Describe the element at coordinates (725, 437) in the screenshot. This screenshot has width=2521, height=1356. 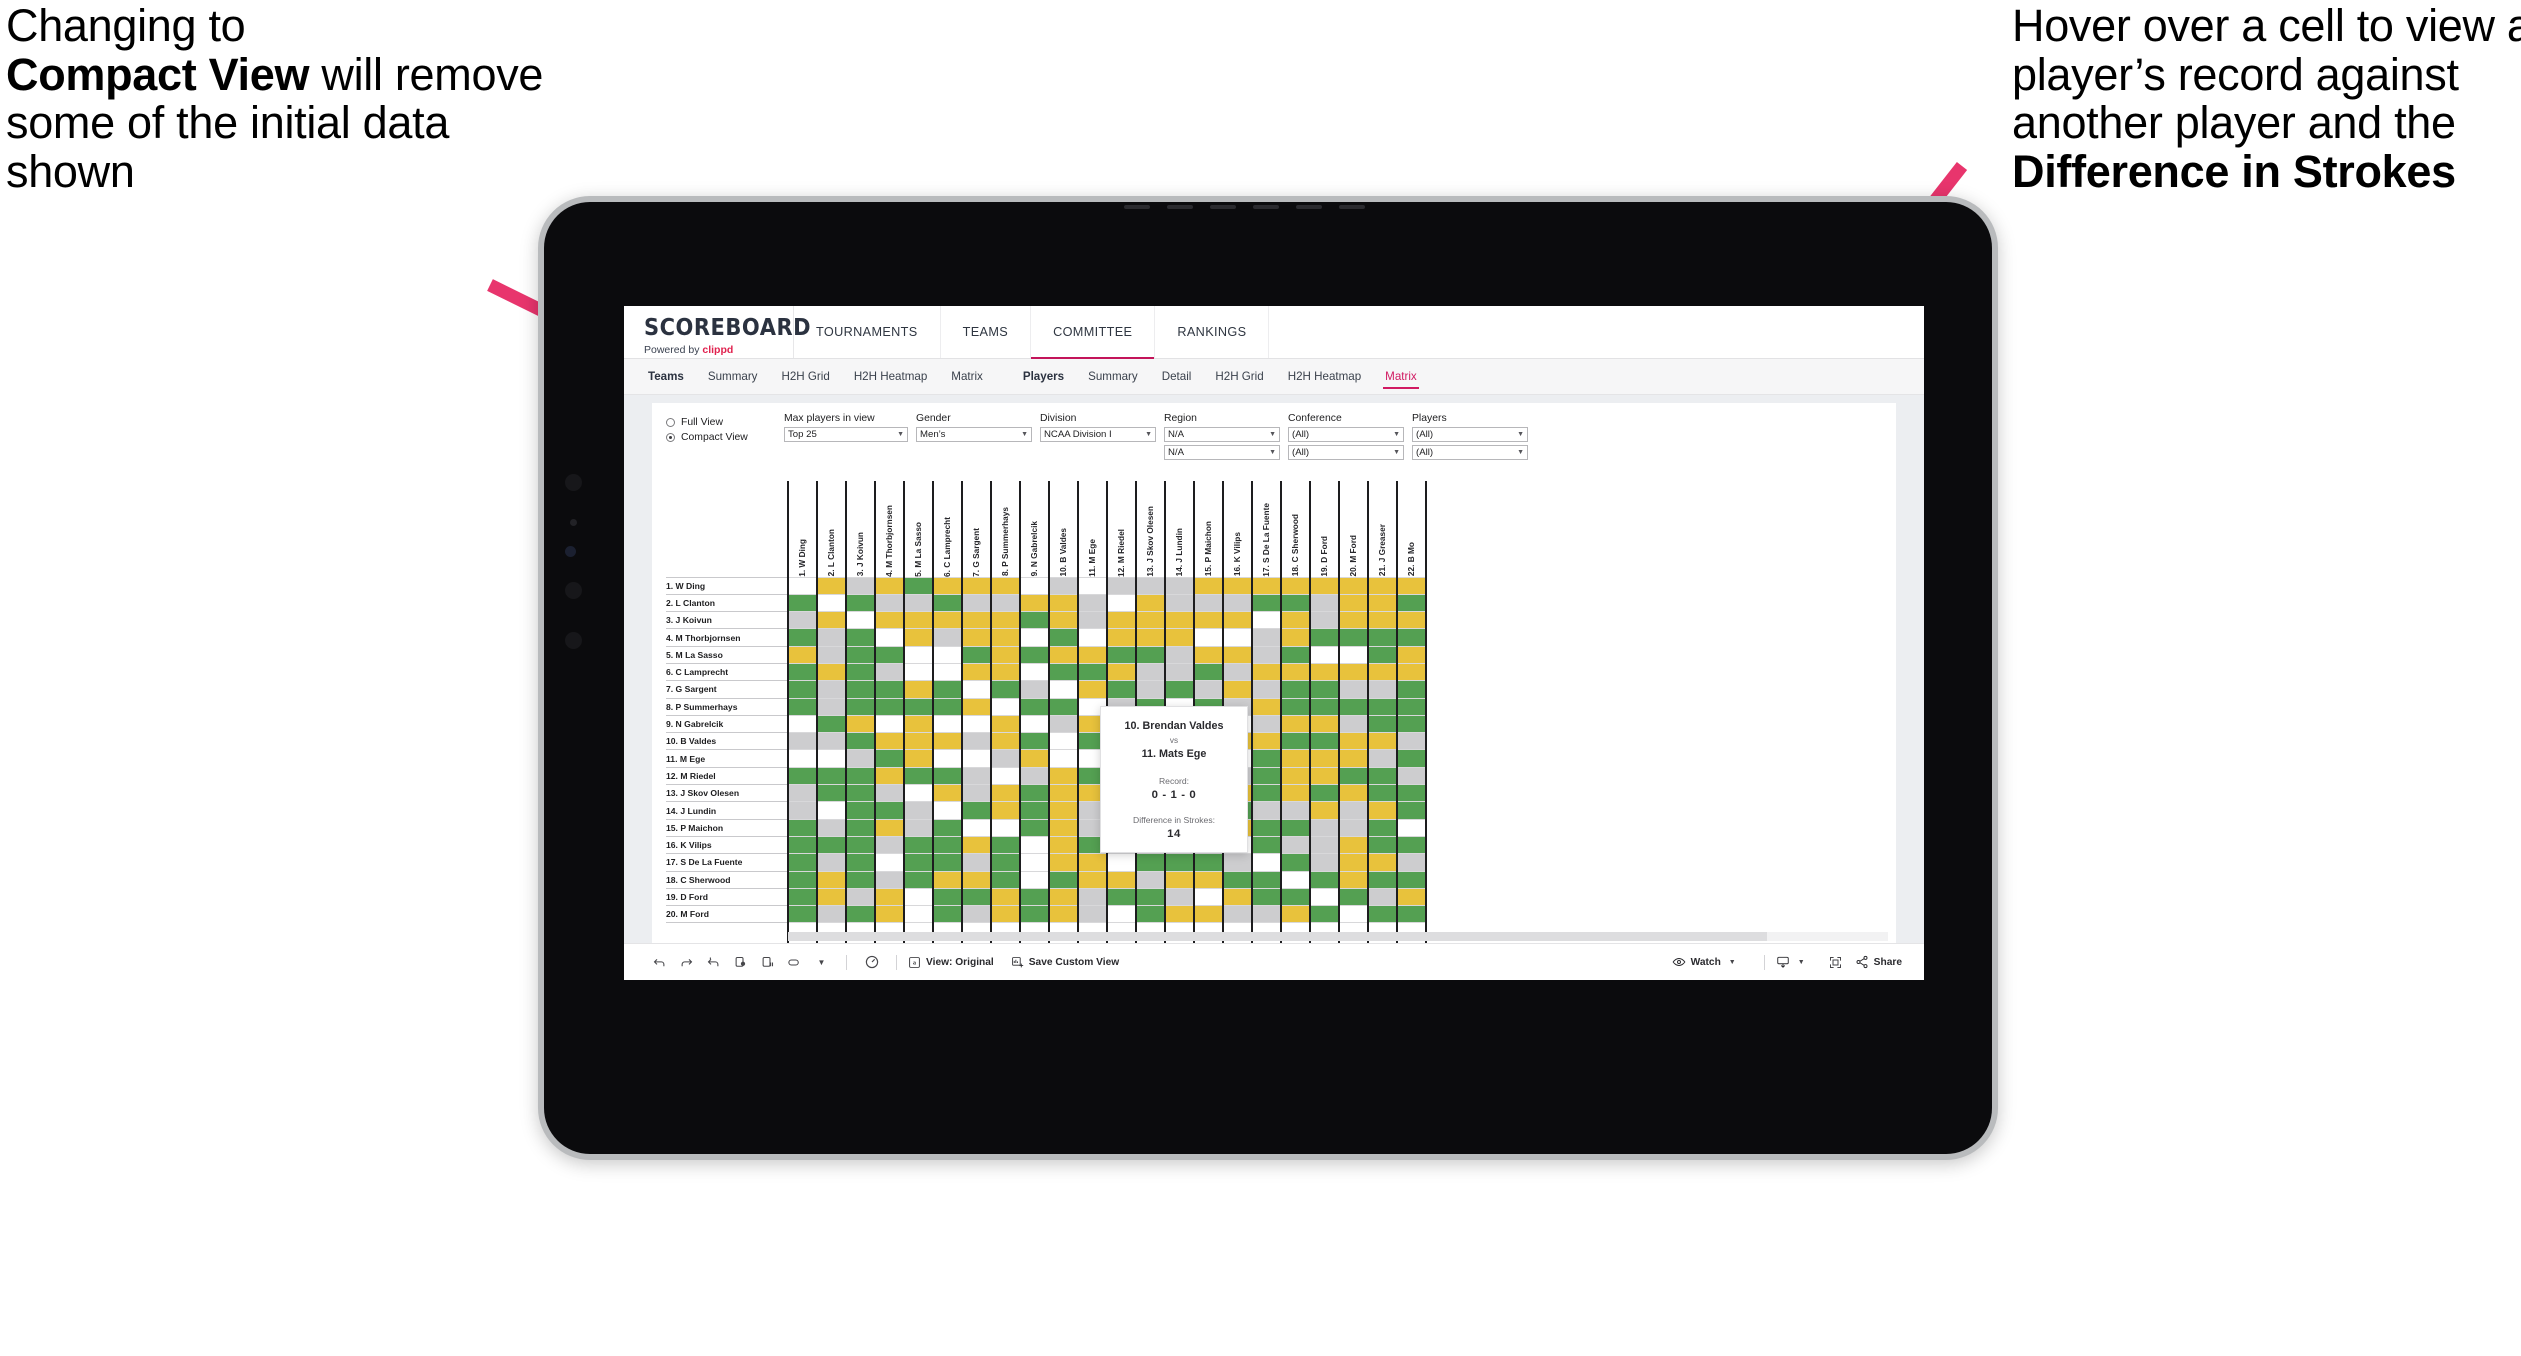
I see `radio-compact-view: Compact View` at that location.